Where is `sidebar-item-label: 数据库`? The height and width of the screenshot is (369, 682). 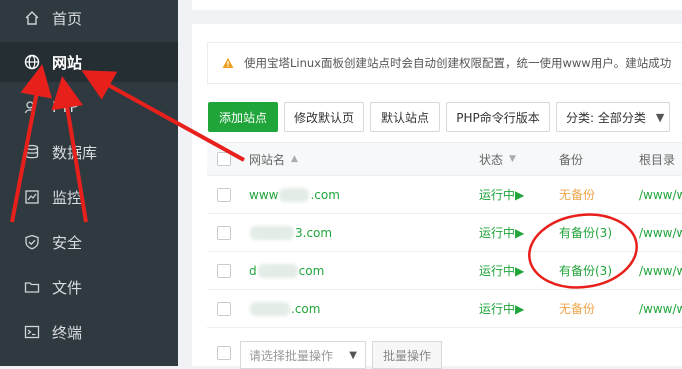 sidebar-item-label: 数据库 is located at coordinates (75, 152).